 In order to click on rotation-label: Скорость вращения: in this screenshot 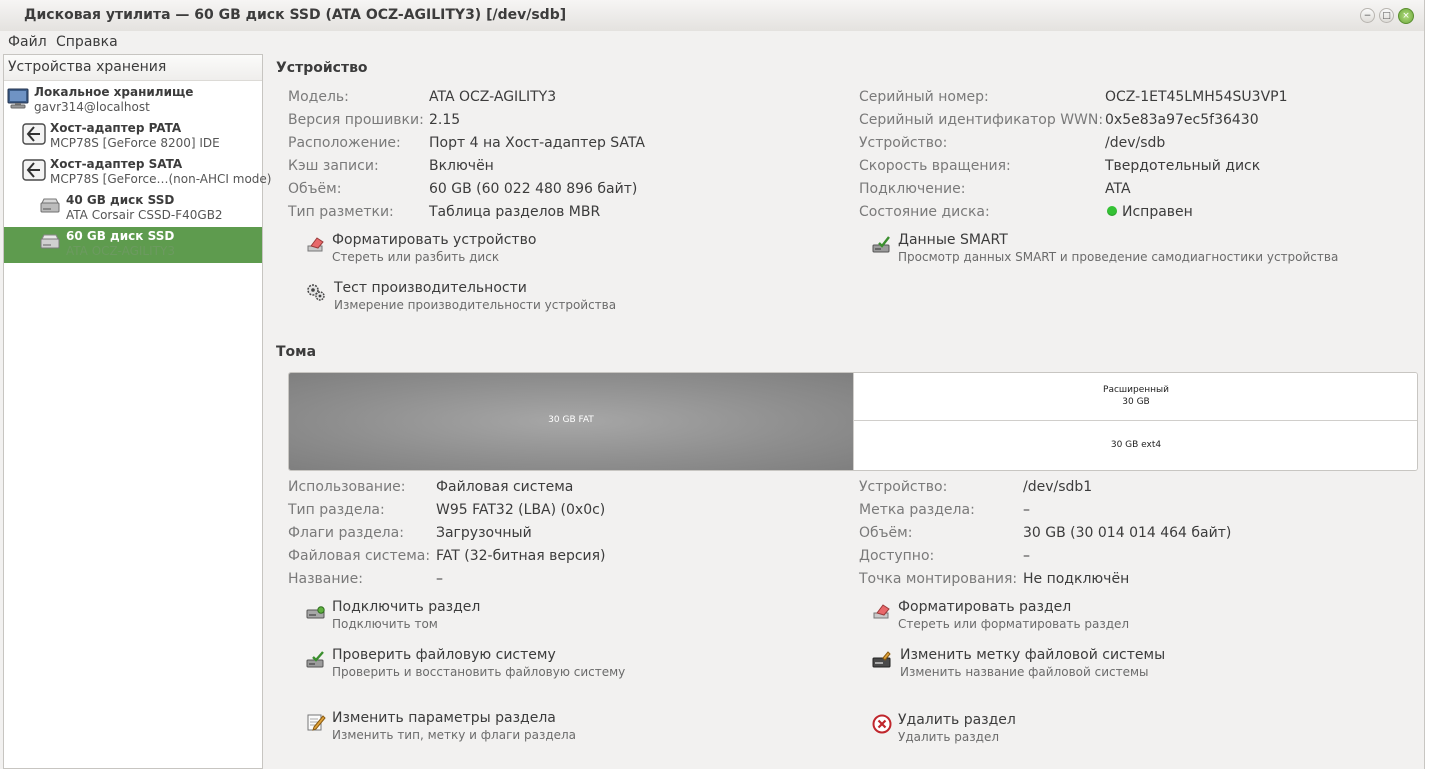, I will do `click(935, 166)`.